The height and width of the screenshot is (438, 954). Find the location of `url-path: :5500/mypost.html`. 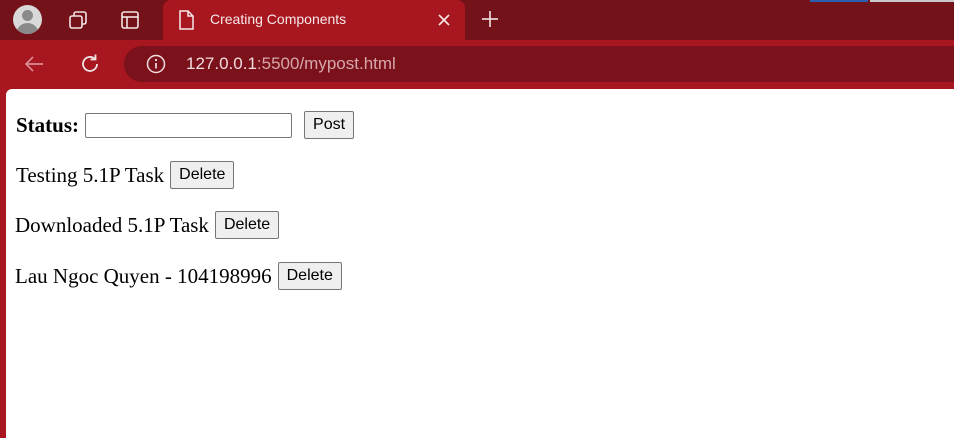

url-path: :5500/mypost.html is located at coordinates (326, 63).